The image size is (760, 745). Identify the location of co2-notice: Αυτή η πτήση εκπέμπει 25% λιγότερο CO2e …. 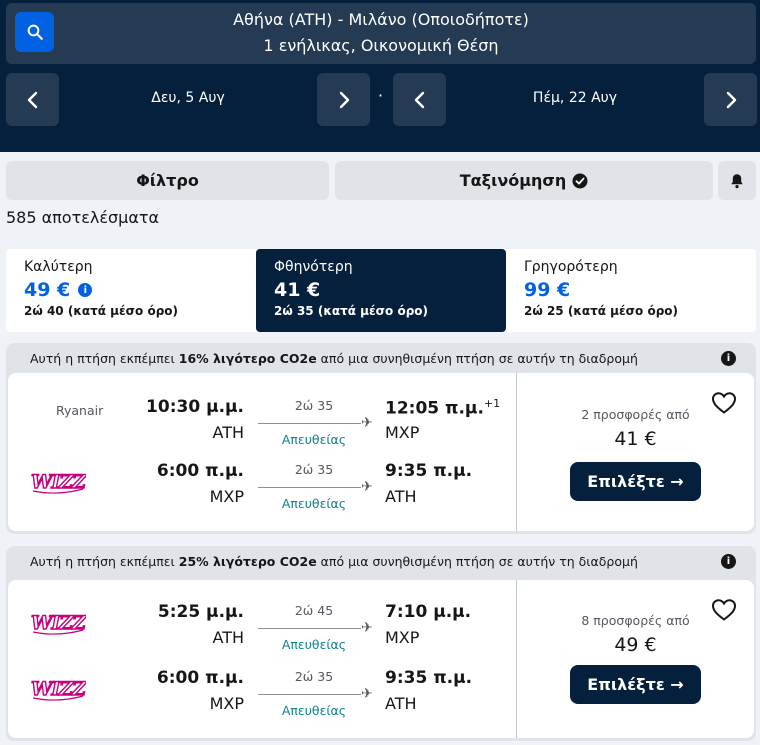
(381, 561).